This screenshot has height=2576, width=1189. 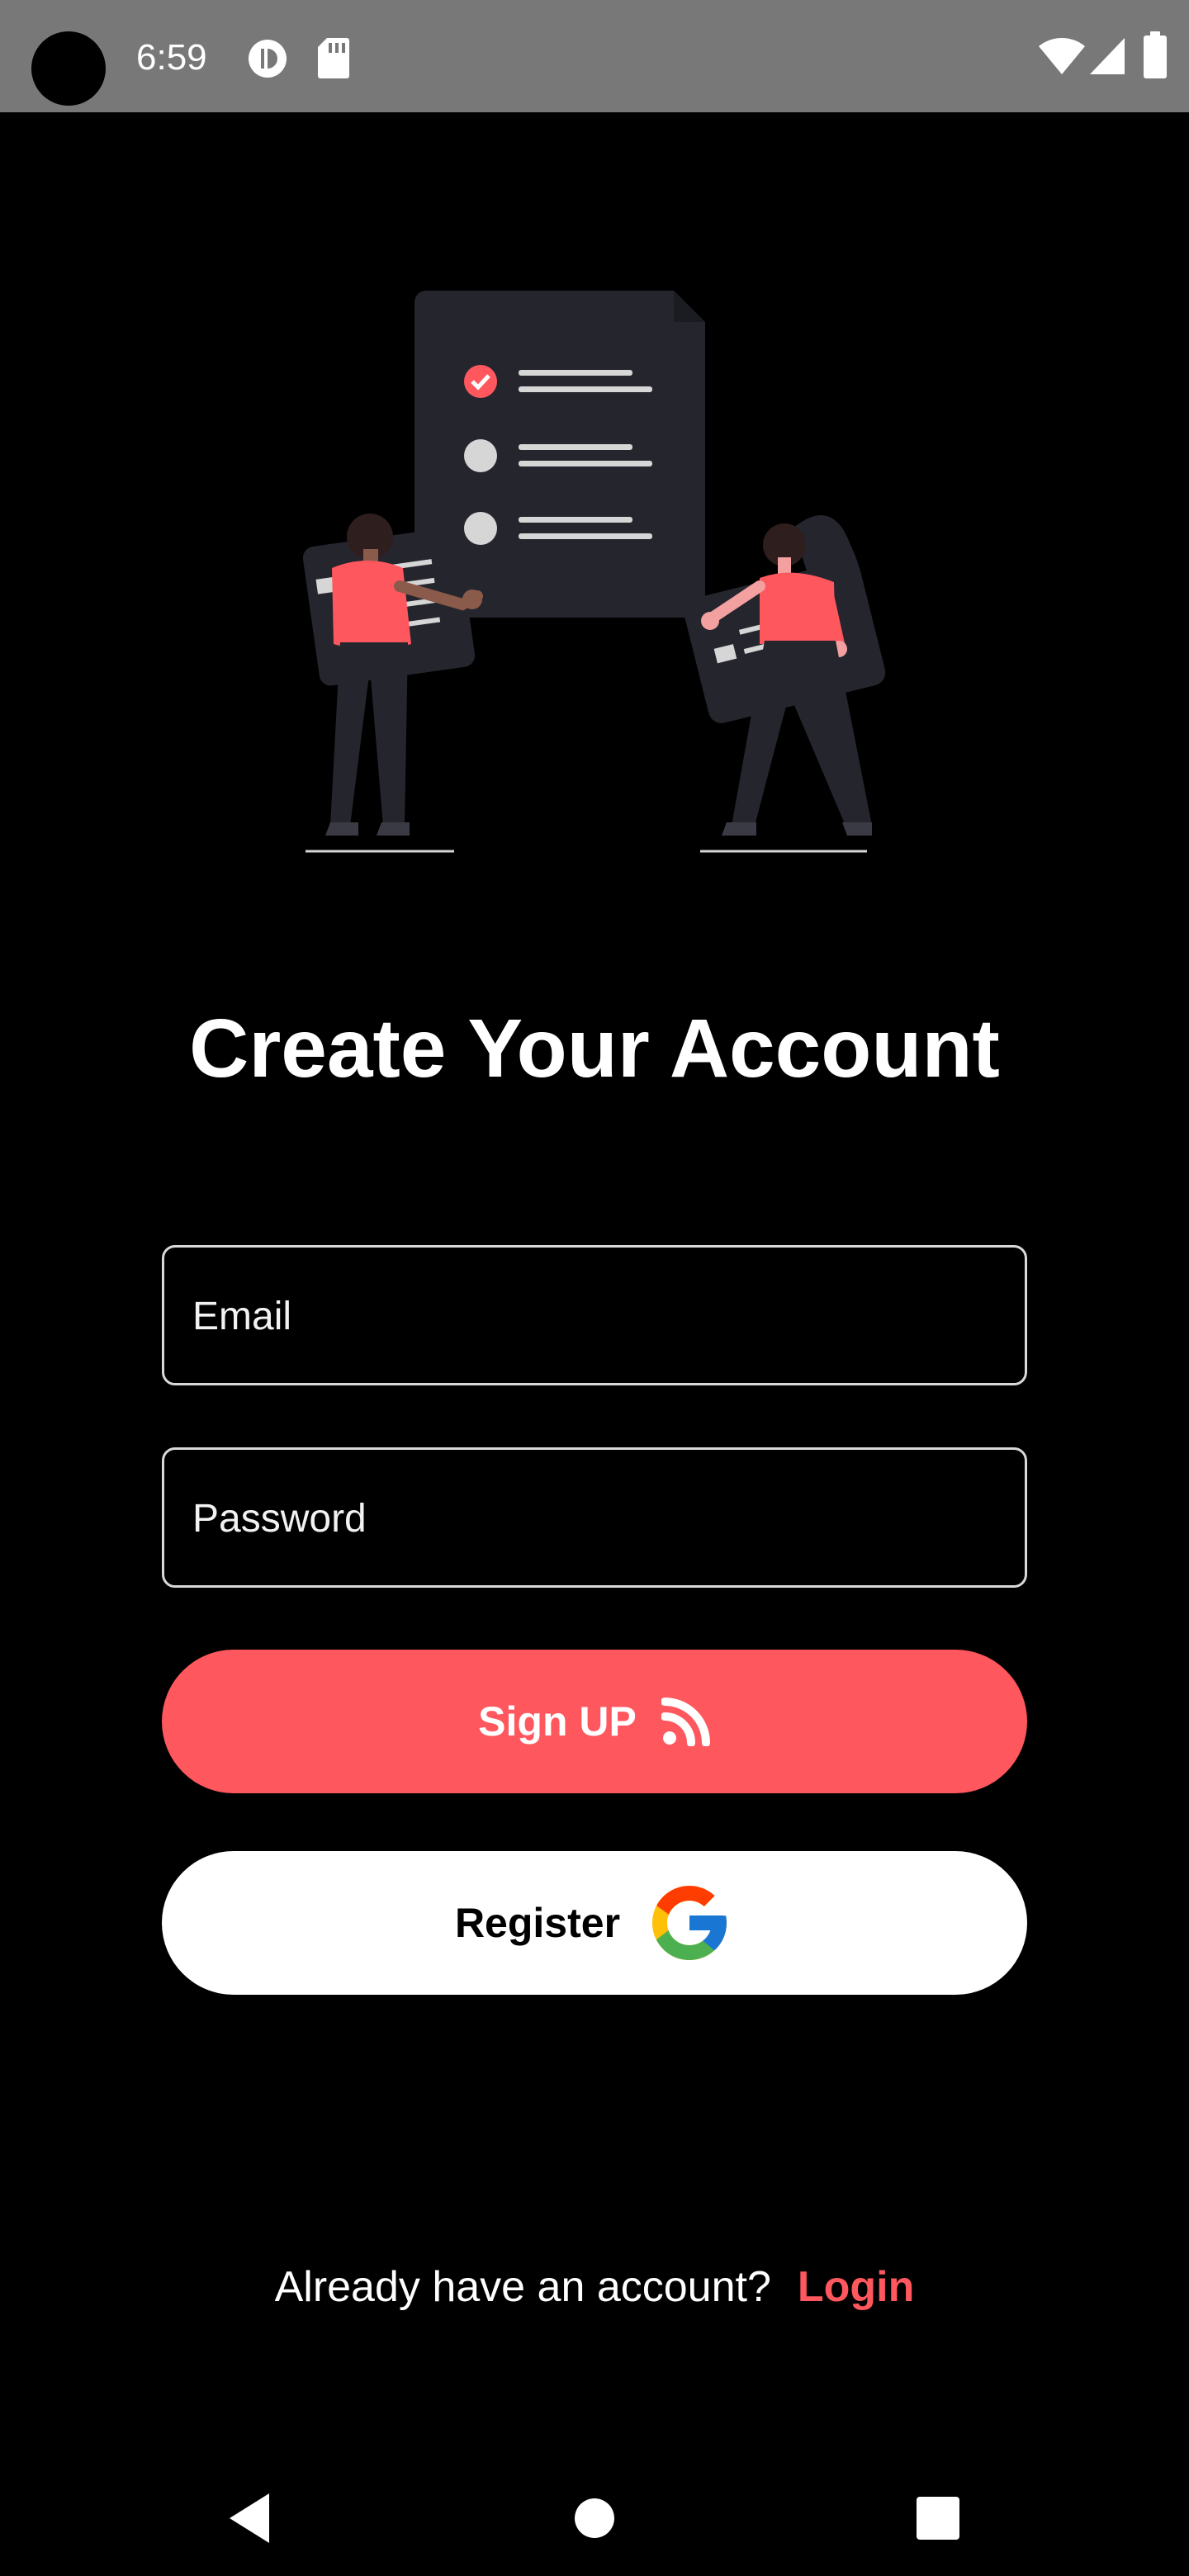 What do you see at coordinates (171, 57) in the screenshot?
I see `status-time: 6:59` at bounding box center [171, 57].